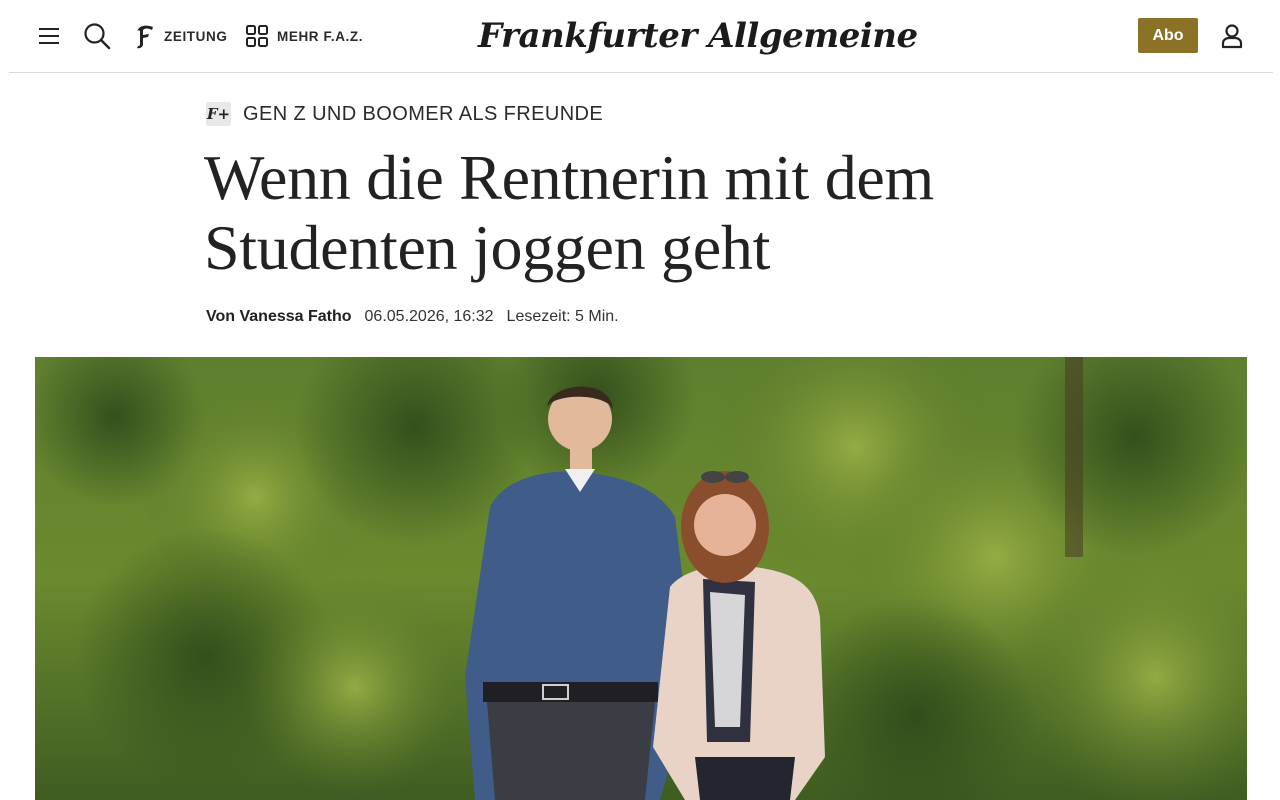  I want to click on headline-line-1: Wenn die Rentnerin mit dem, so click(569, 177).